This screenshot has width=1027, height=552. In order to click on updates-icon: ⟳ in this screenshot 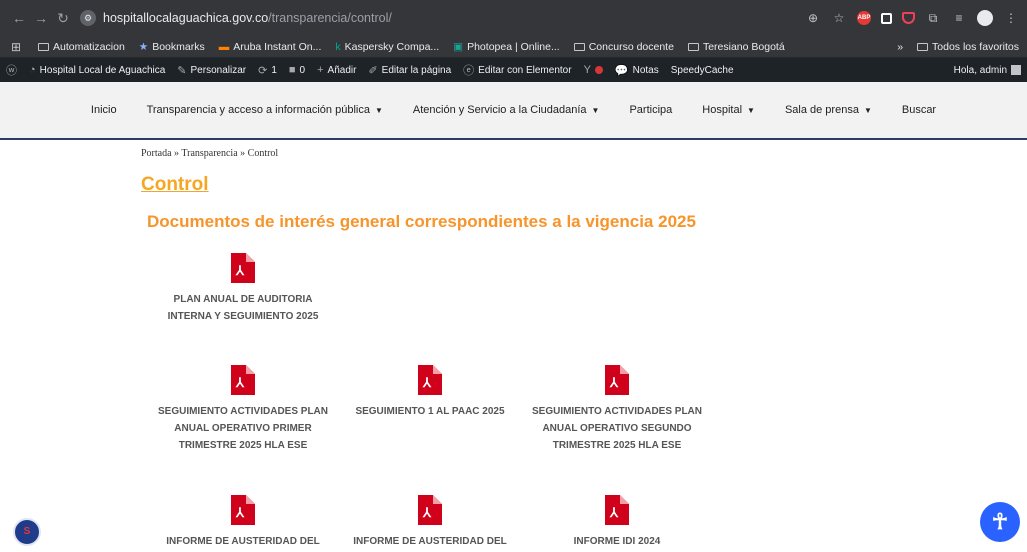, I will do `click(263, 70)`.